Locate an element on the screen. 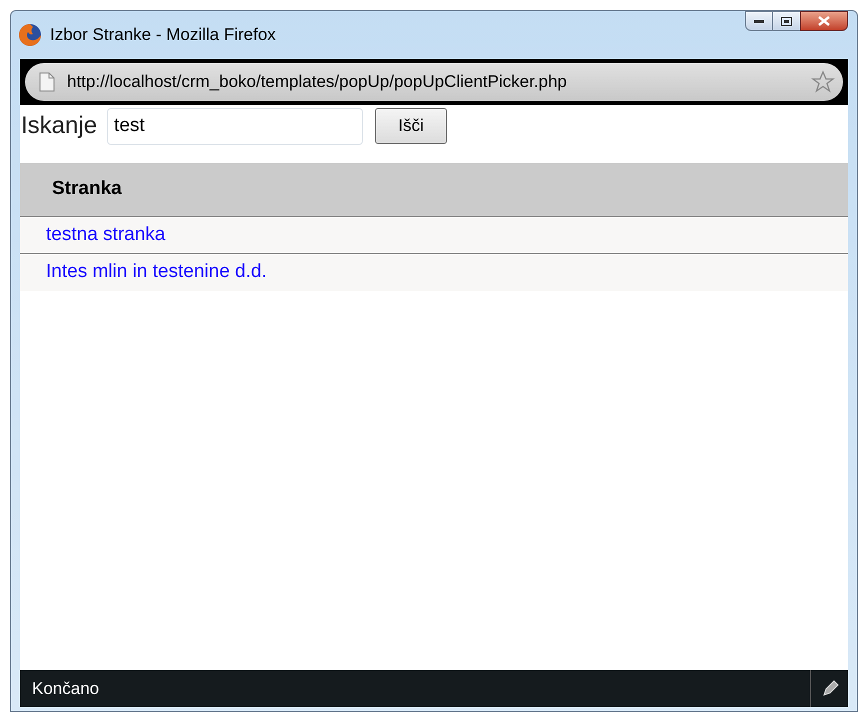 Image resolution: width=860 pixels, height=718 pixels. browser-logo-icon is located at coordinates (30, 35).